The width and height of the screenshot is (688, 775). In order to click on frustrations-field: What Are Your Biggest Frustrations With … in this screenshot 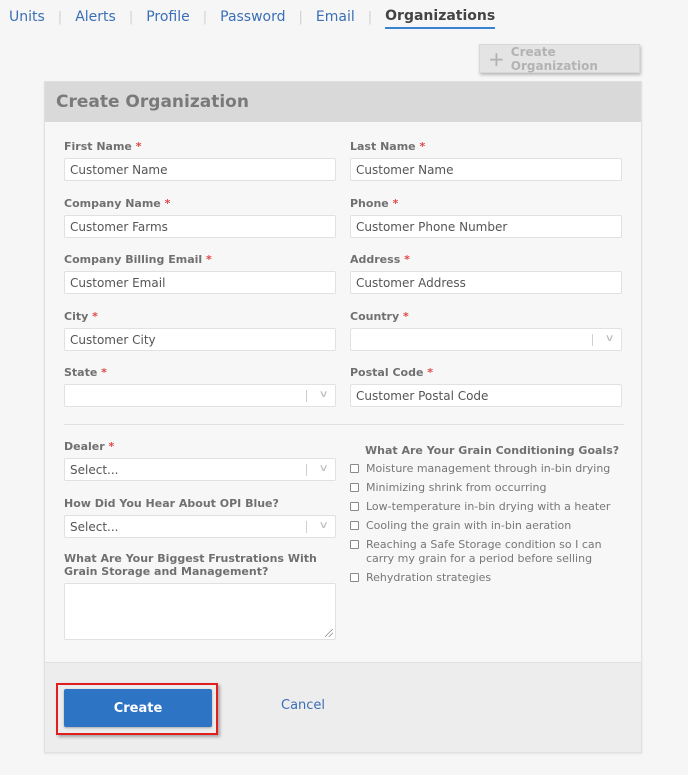, I will do `click(200, 596)`.